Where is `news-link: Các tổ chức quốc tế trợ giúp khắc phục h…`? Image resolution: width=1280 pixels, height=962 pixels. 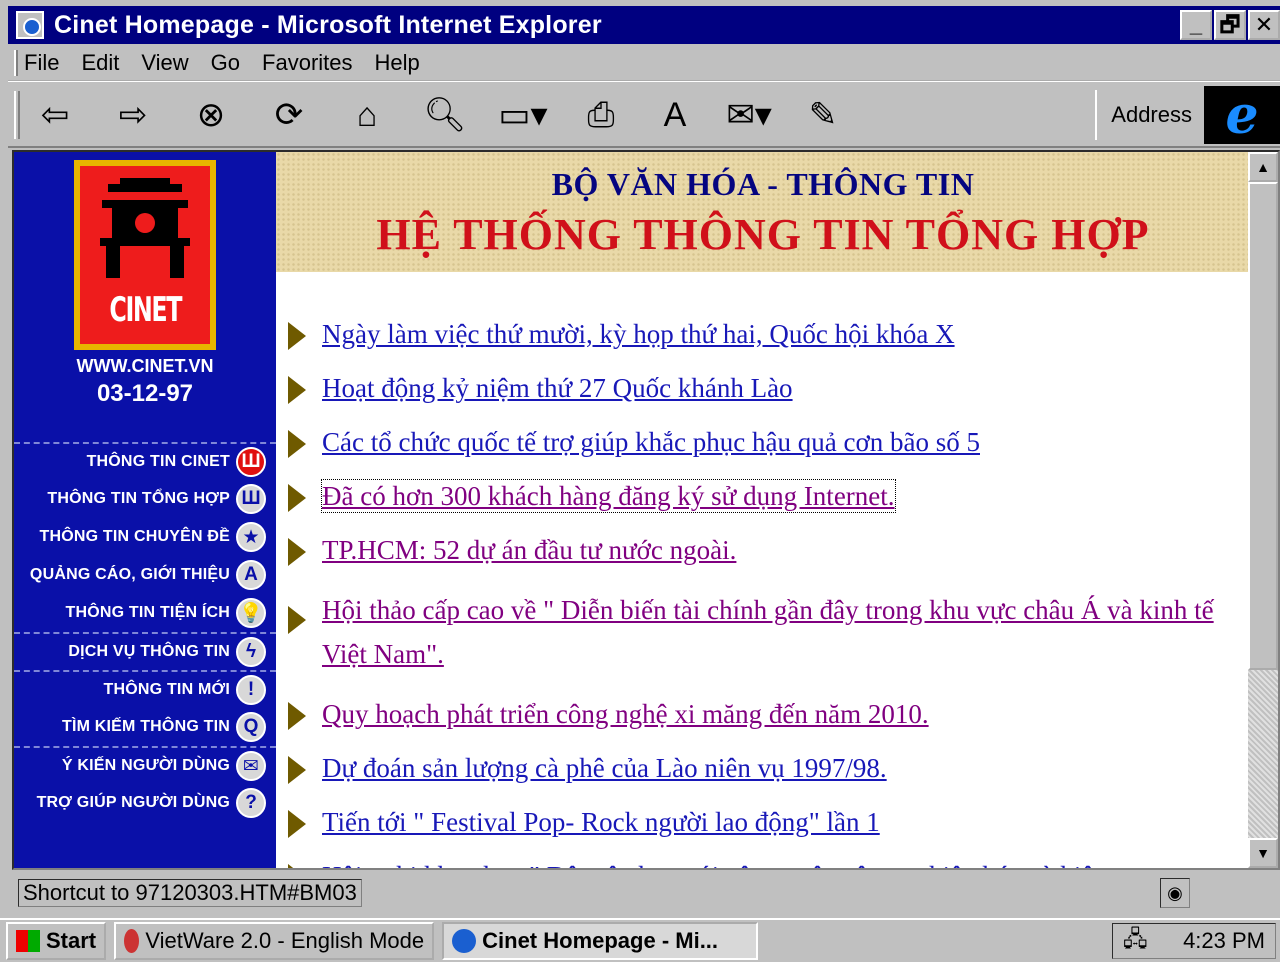
news-link: Các tổ chức quốc tế trợ giúp khắc phục h… is located at coordinates (651, 442).